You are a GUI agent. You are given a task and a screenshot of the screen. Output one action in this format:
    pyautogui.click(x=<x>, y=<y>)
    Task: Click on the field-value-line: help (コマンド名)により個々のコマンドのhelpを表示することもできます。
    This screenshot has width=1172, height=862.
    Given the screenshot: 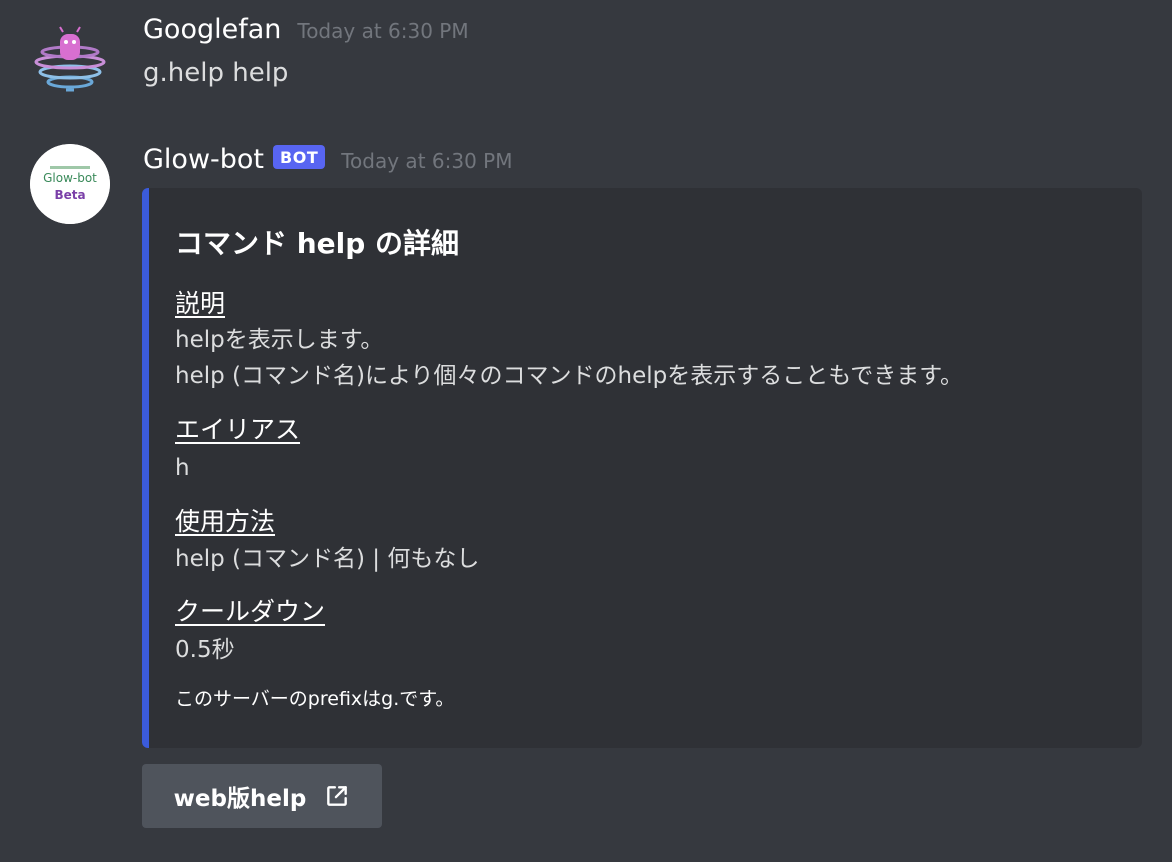 What is the action you would take?
    pyautogui.click(x=569, y=376)
    